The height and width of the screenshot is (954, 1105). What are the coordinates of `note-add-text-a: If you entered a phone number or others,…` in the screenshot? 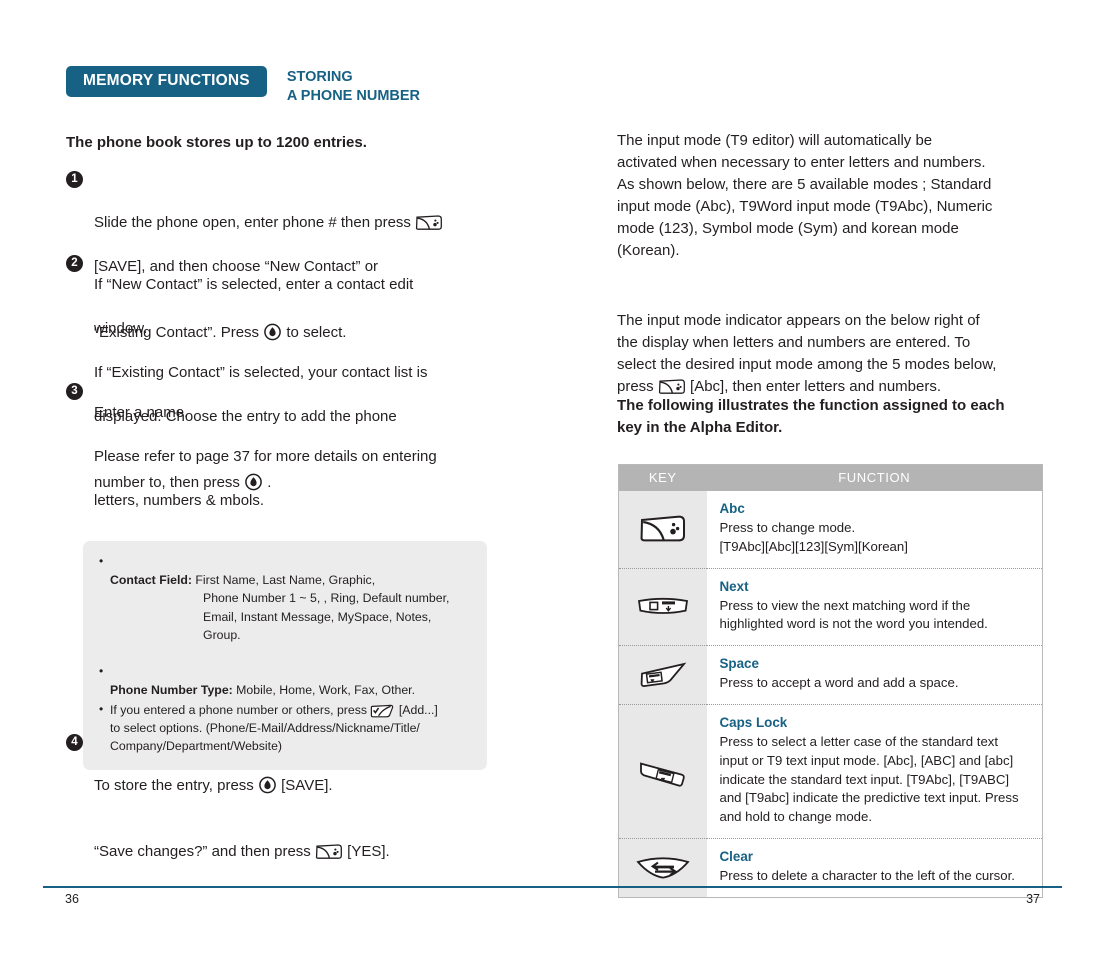 It's located at (240, 709).